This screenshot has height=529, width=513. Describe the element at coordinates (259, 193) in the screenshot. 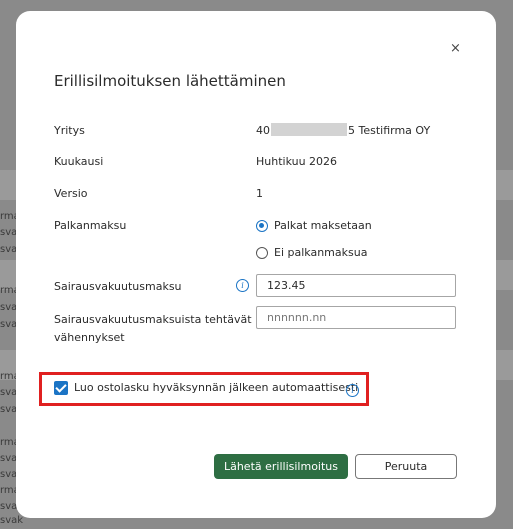

I see `version-value: 1` at that location.